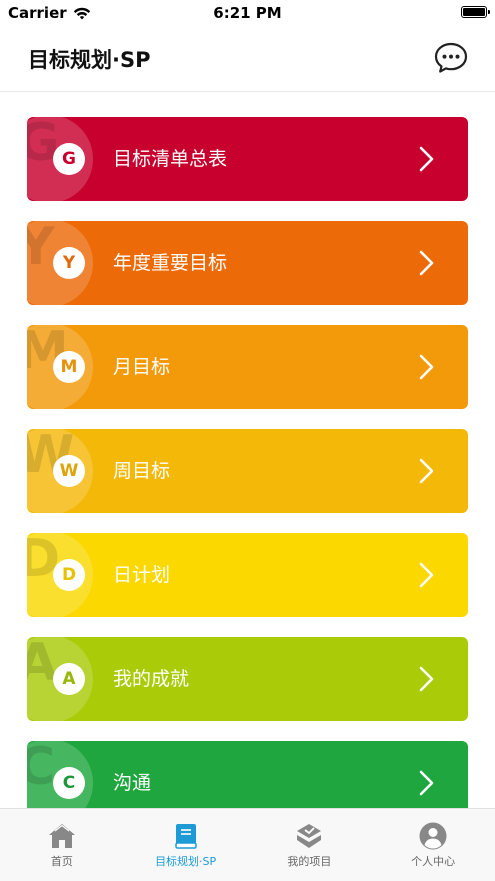  Describe the element at coordinates (142, 471) in the screenshot. I see `card-label: 周目标` at that location.